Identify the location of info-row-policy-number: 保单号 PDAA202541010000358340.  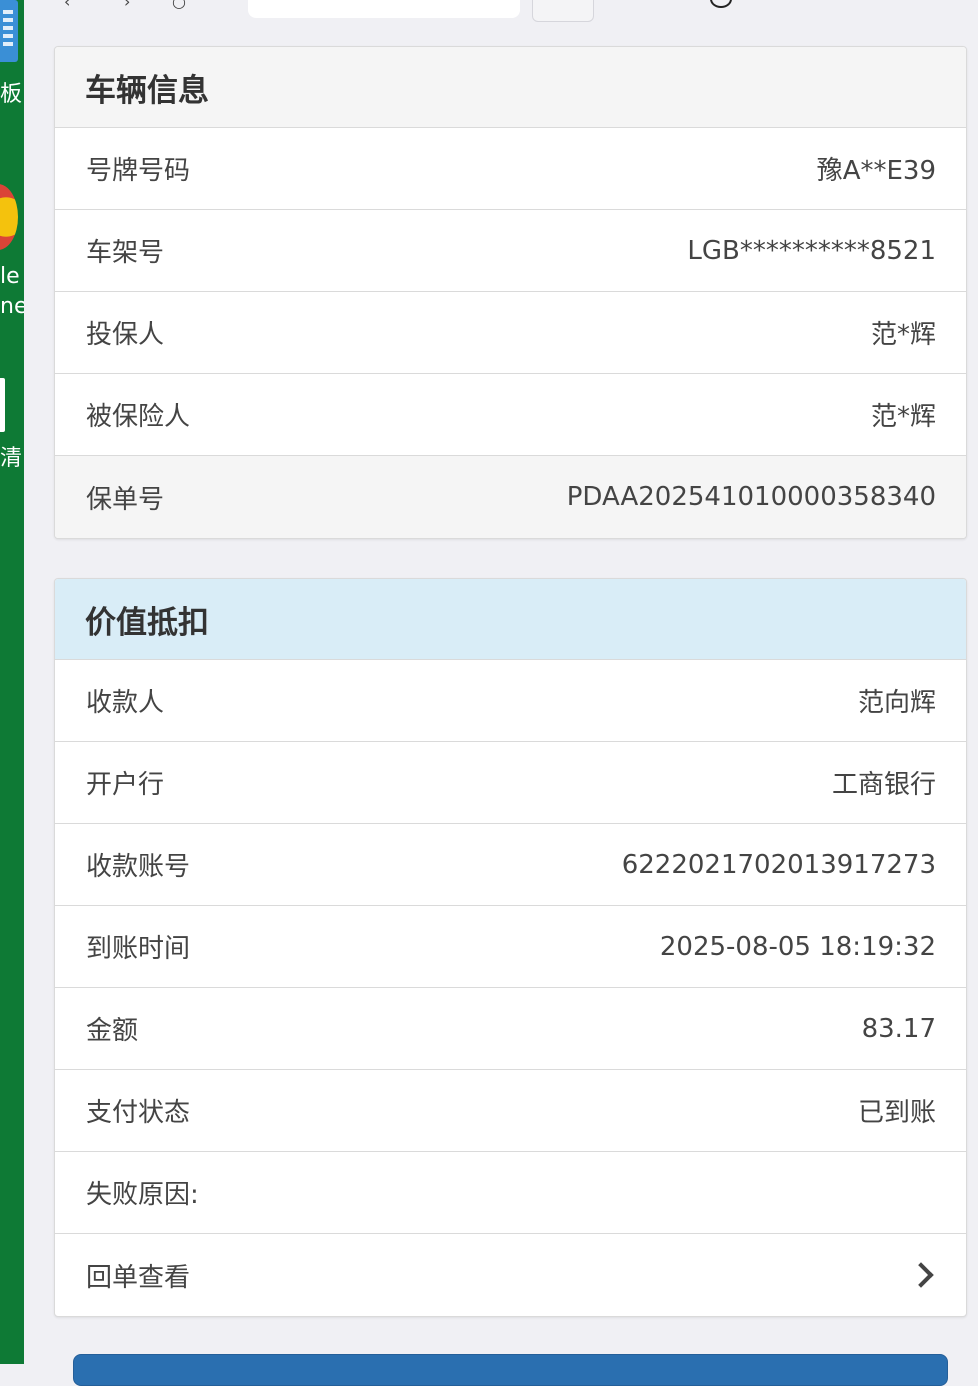
(510, 497).